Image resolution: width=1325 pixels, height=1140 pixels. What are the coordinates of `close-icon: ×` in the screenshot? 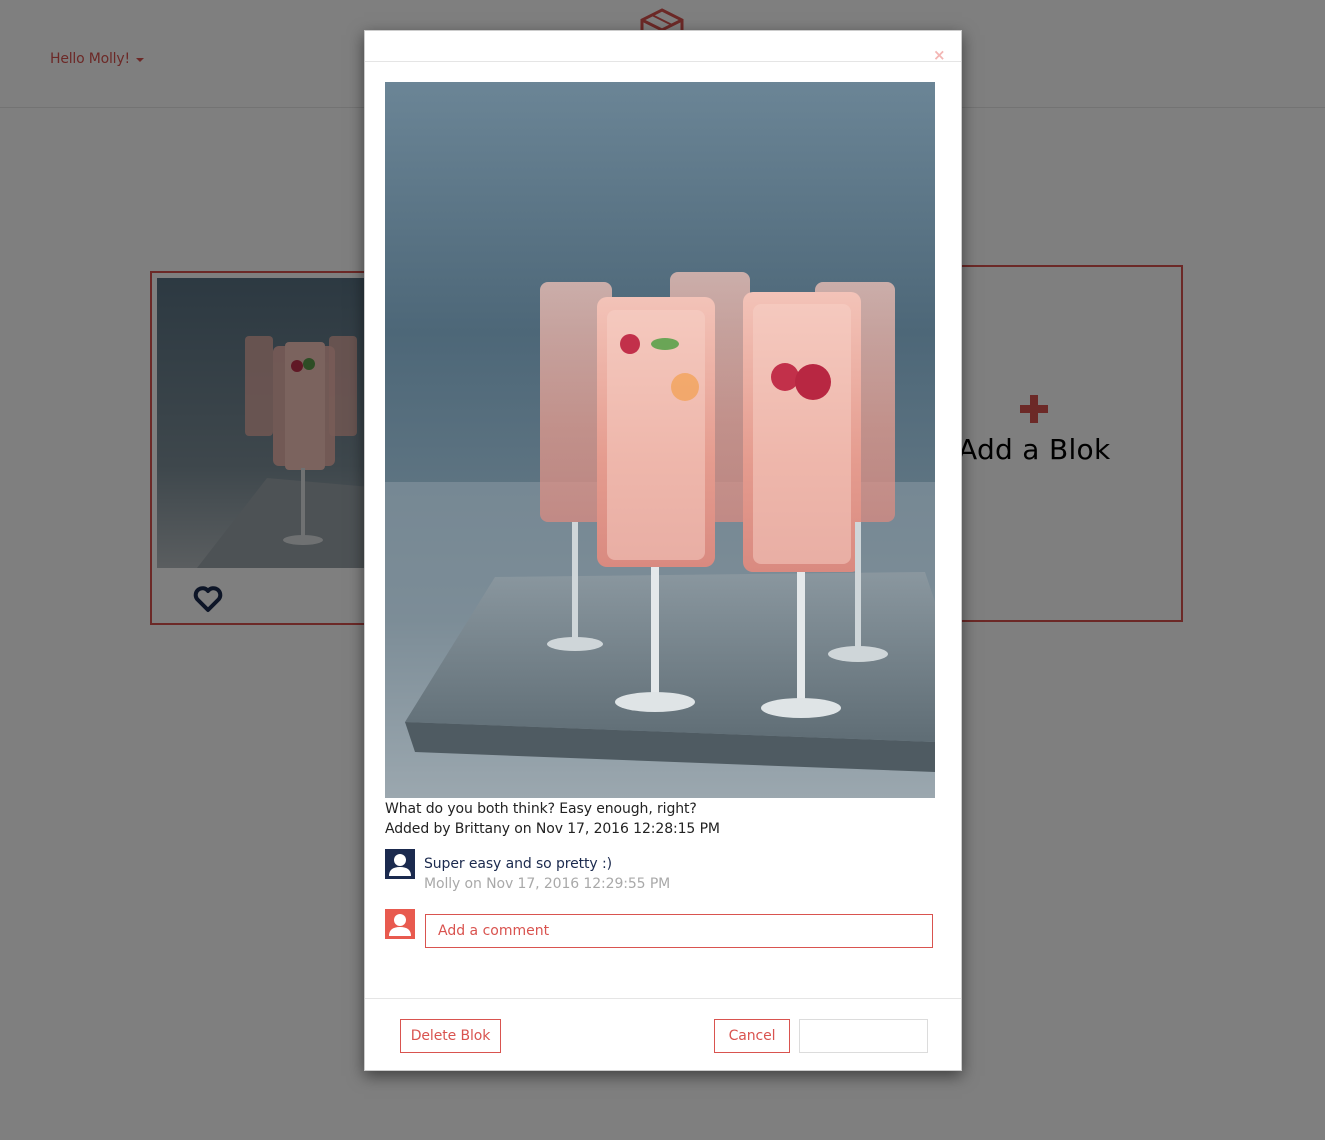 It's located at (939, 55).